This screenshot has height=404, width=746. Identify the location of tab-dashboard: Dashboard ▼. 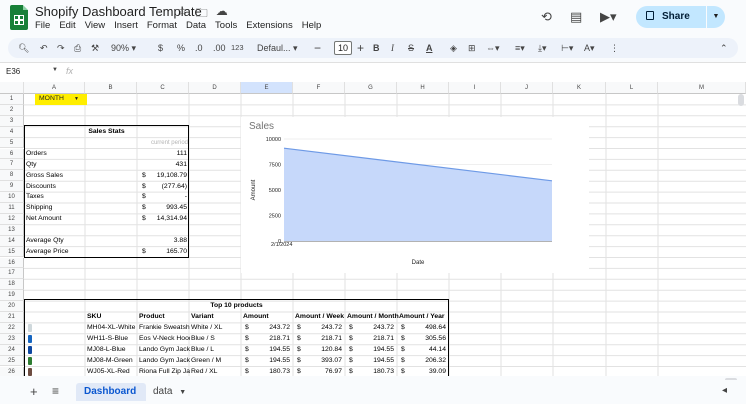
(111, 392).